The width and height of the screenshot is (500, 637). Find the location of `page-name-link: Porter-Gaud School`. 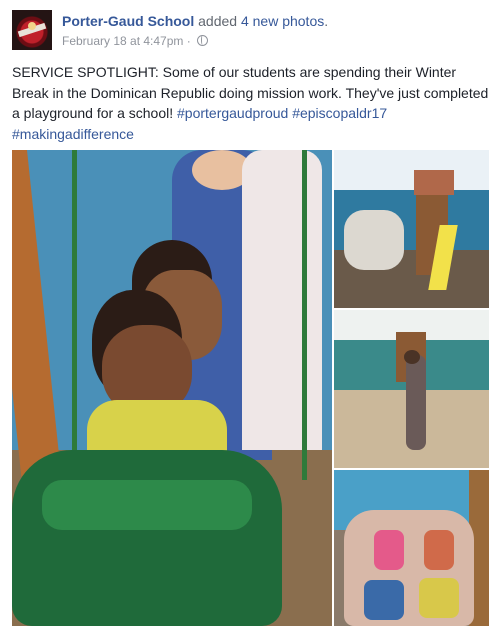

page-name-link: Porter-Gaud School is located at coordinates (128, 21).